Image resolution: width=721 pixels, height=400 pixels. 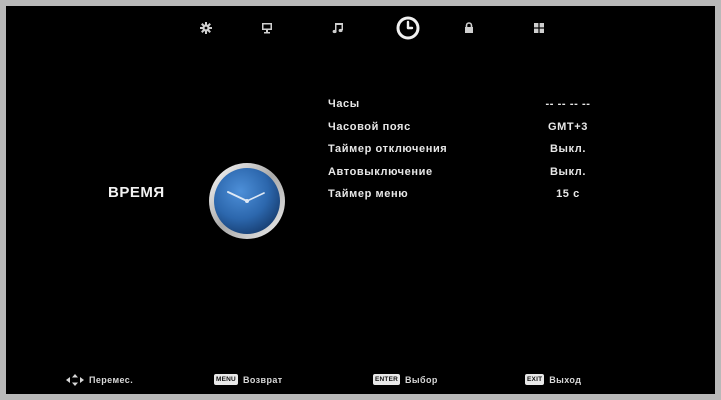 I want to click on setting-sleep-timer: Таймер отключения Выкл., so click(x=478, y=152).